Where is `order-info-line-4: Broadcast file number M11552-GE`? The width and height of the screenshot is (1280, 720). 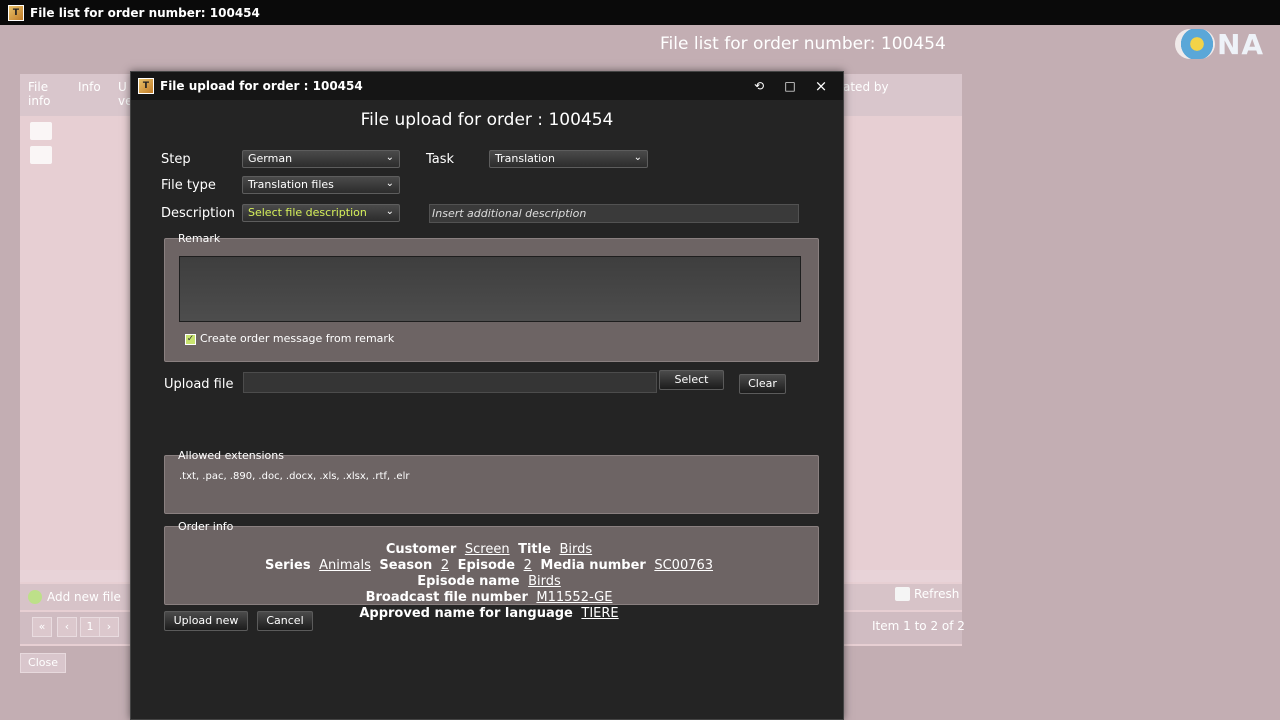
order-info-line-4: Broadcast file number M11552-GE is located at coordinates (491, 598).